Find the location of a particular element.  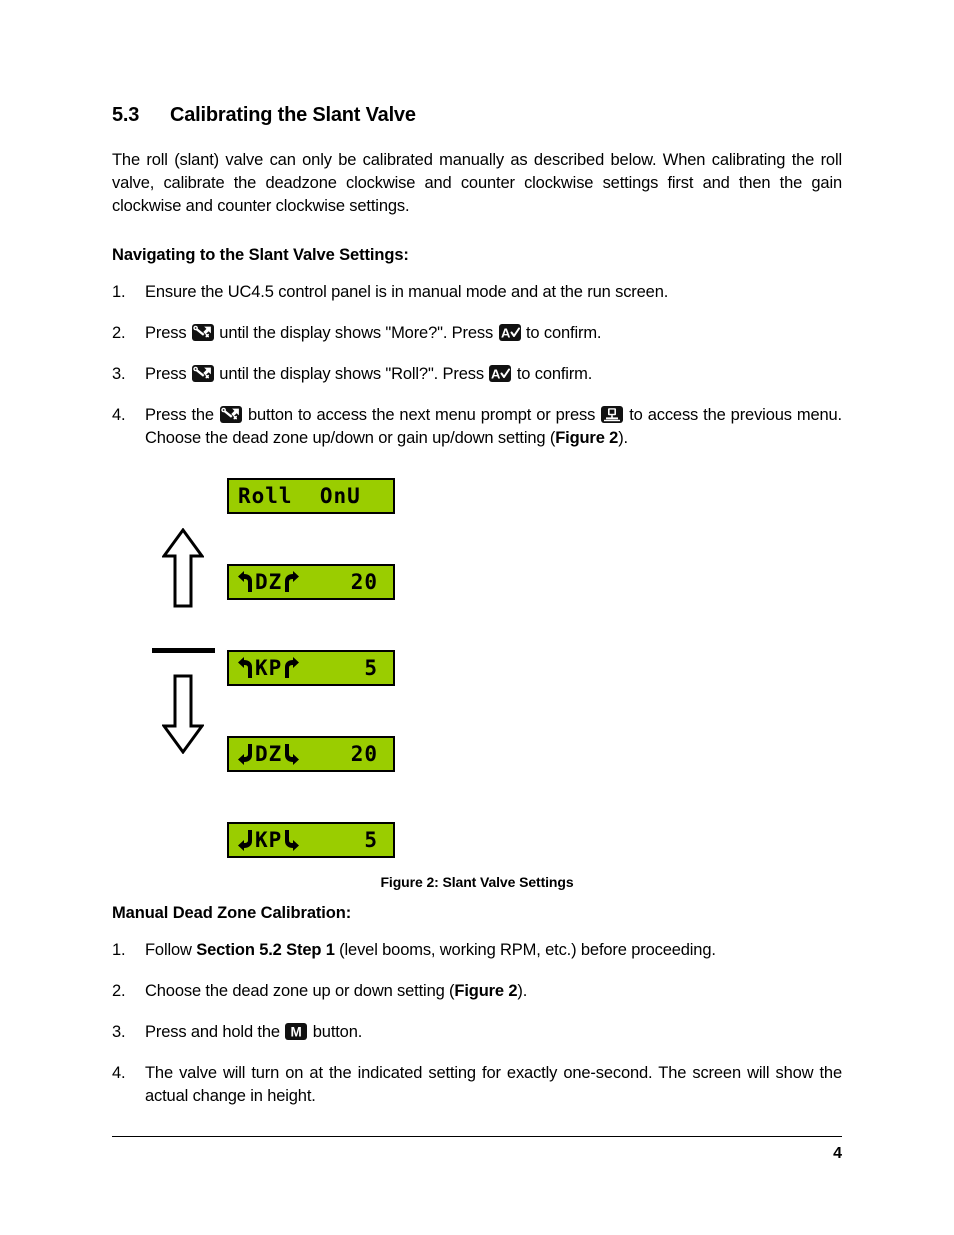

lcd-label-dz-down: DZ is located at coordinates (269, 753).